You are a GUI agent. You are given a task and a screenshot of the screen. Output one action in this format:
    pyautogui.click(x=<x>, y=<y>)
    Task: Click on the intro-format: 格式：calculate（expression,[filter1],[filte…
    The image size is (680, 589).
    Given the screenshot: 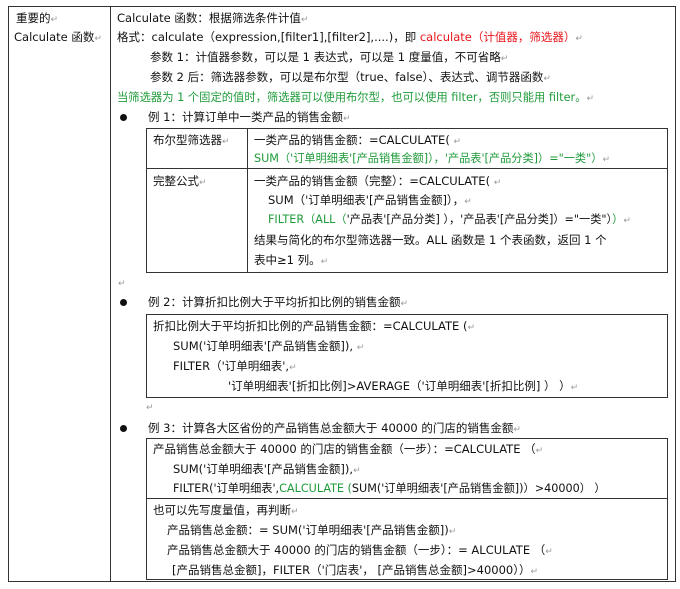 What is the action you would take?
    pyautogui.click(x=350, y=37)
    